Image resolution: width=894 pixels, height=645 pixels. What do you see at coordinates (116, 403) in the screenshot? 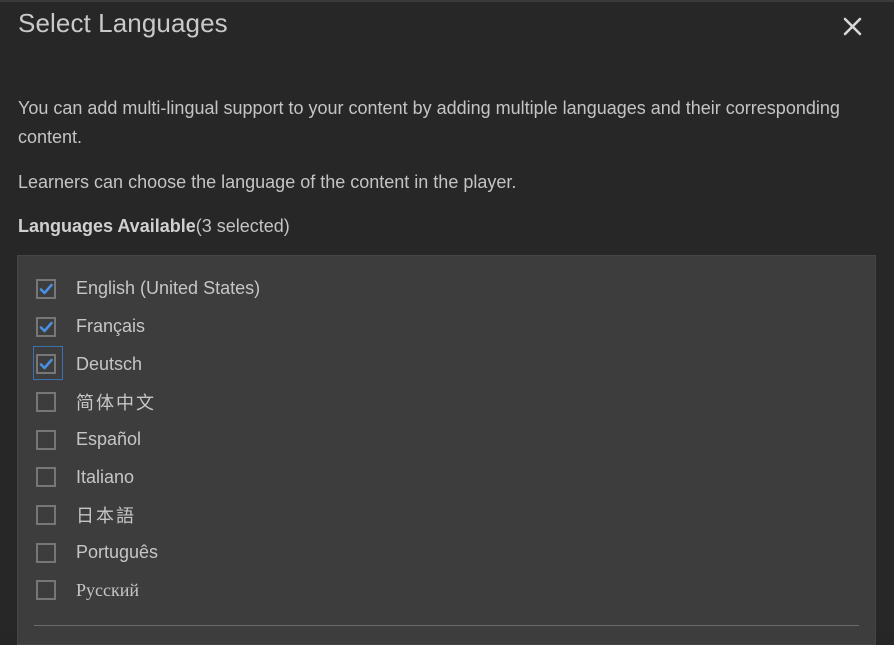
I see `language-label: 简体中文` at bounding box center [116, 403].